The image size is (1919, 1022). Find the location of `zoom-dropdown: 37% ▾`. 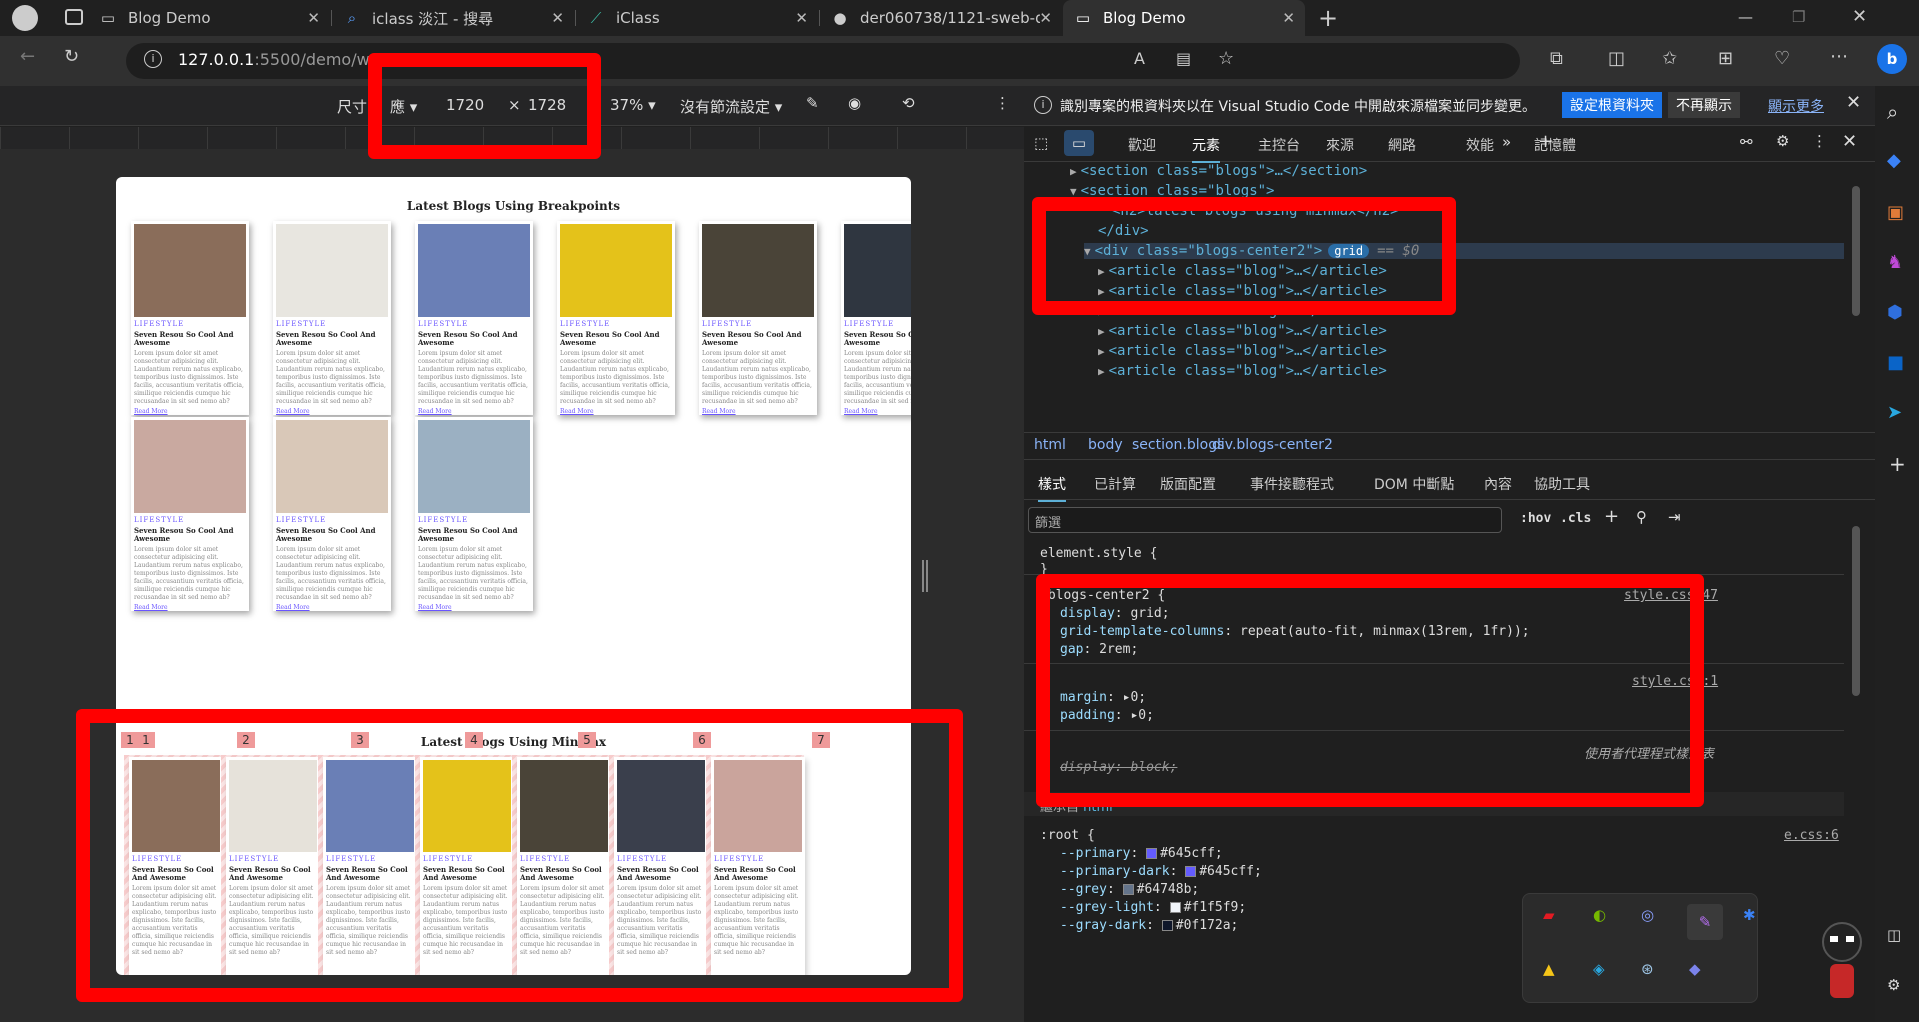

zoom-dropdown: 37% ▾ is located at coordinates (633, 105).